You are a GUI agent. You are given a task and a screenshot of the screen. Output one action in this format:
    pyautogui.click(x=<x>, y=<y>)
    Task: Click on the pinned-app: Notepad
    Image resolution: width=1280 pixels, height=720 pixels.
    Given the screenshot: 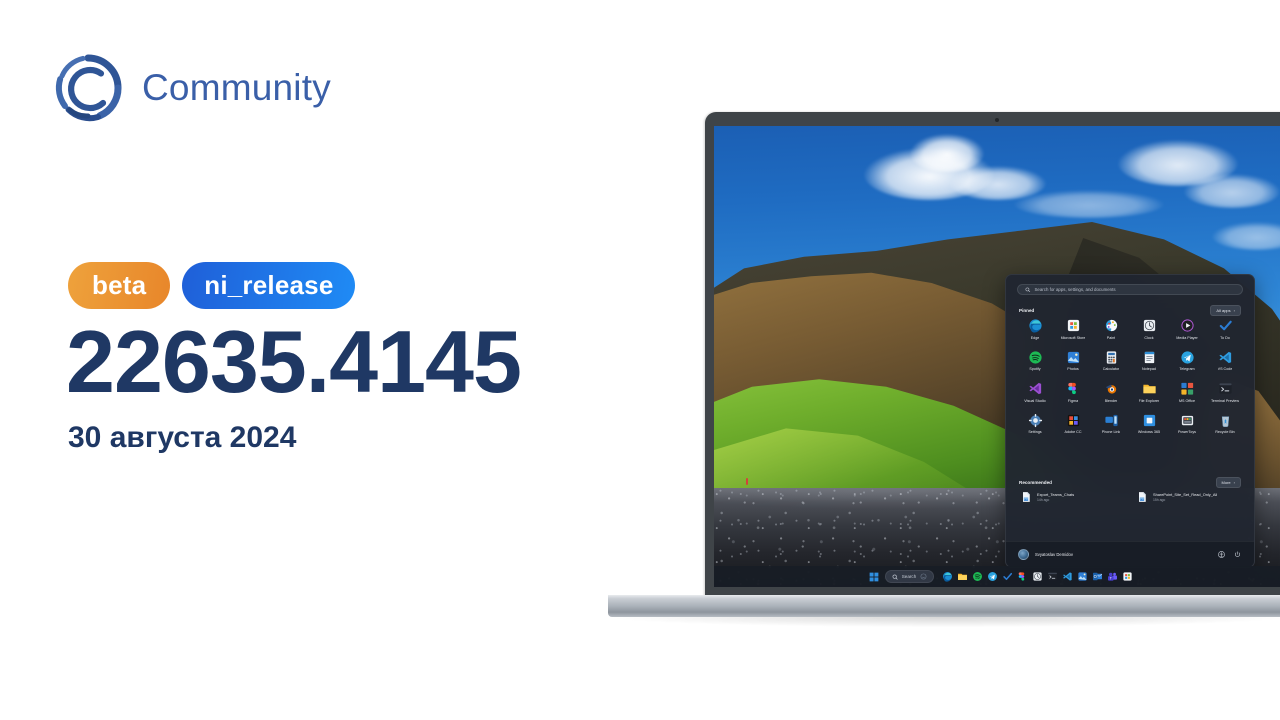 What is the action you would take?
    pyautogui.click(x=1149, y=361)
    